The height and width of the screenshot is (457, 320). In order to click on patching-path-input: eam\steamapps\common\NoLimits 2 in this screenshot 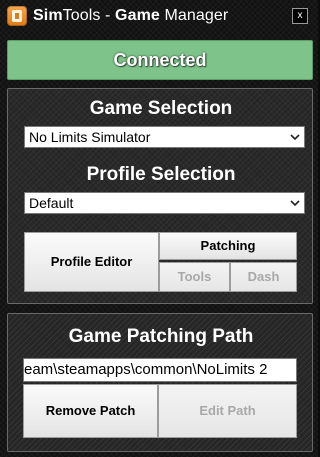, I will do `click(160, 370)`.